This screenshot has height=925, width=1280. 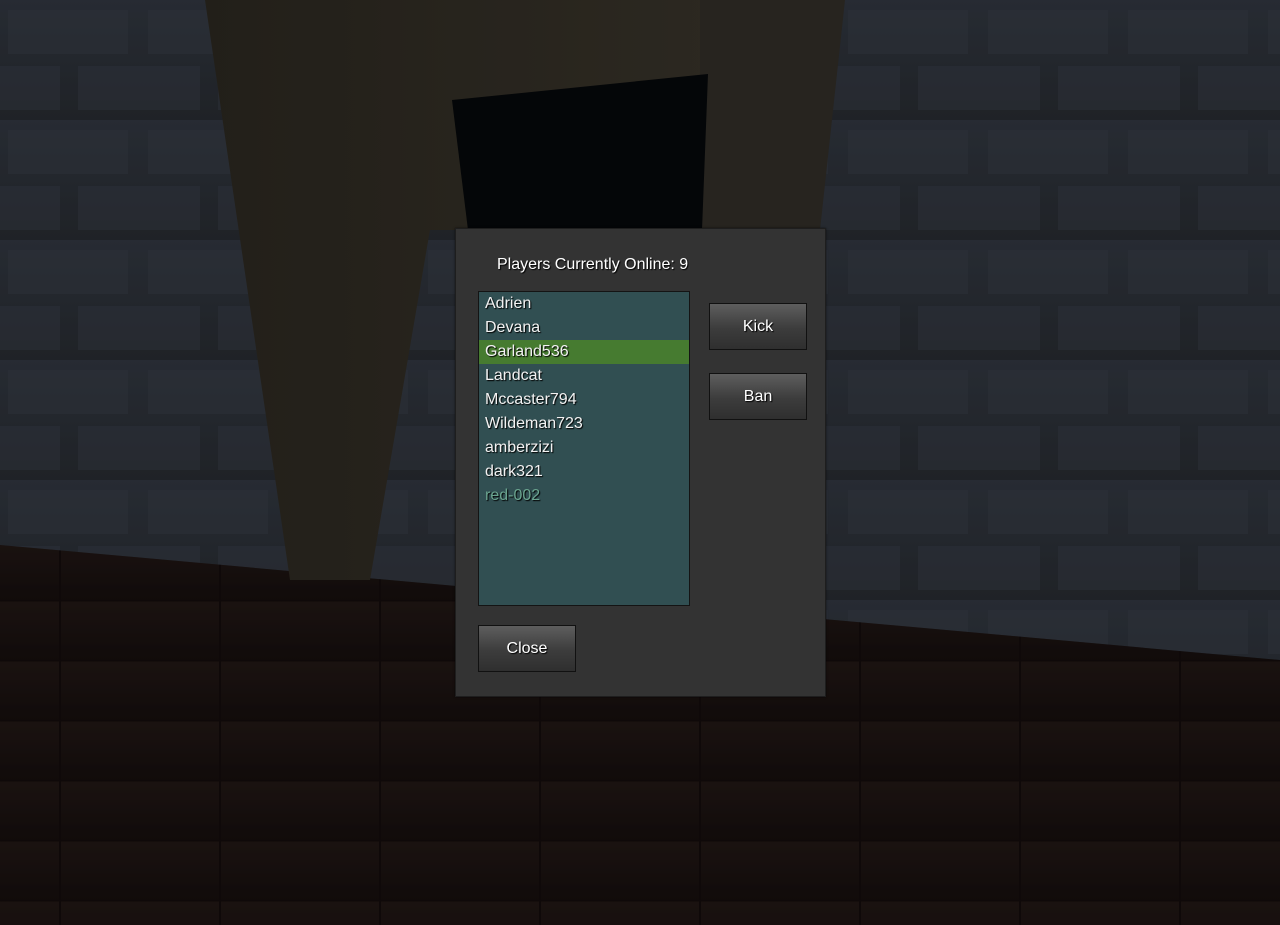 I want to click on close-button: Close, so click(x=527, y=648).